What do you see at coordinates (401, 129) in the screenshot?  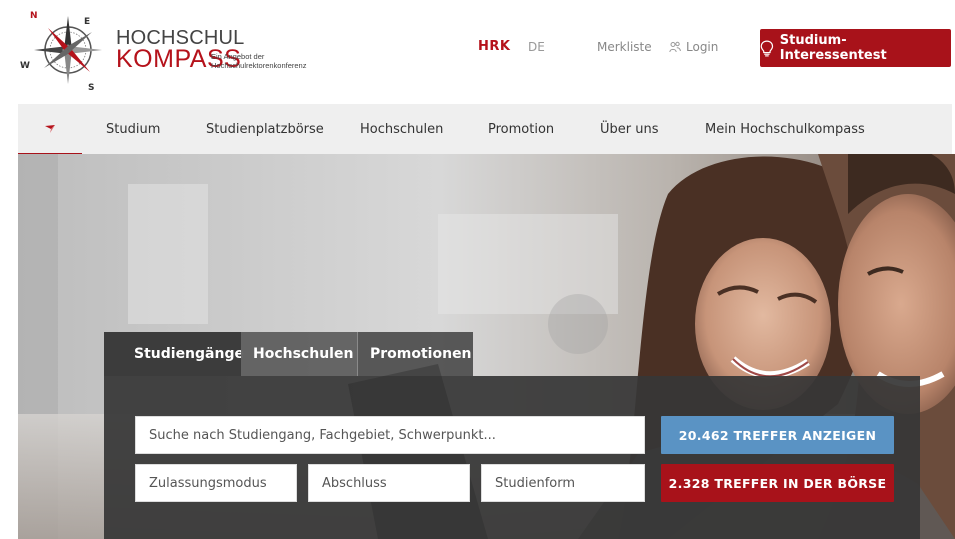 I see `nav-item-hochschulen: Hochschulen` at bounding box center [401, 129].